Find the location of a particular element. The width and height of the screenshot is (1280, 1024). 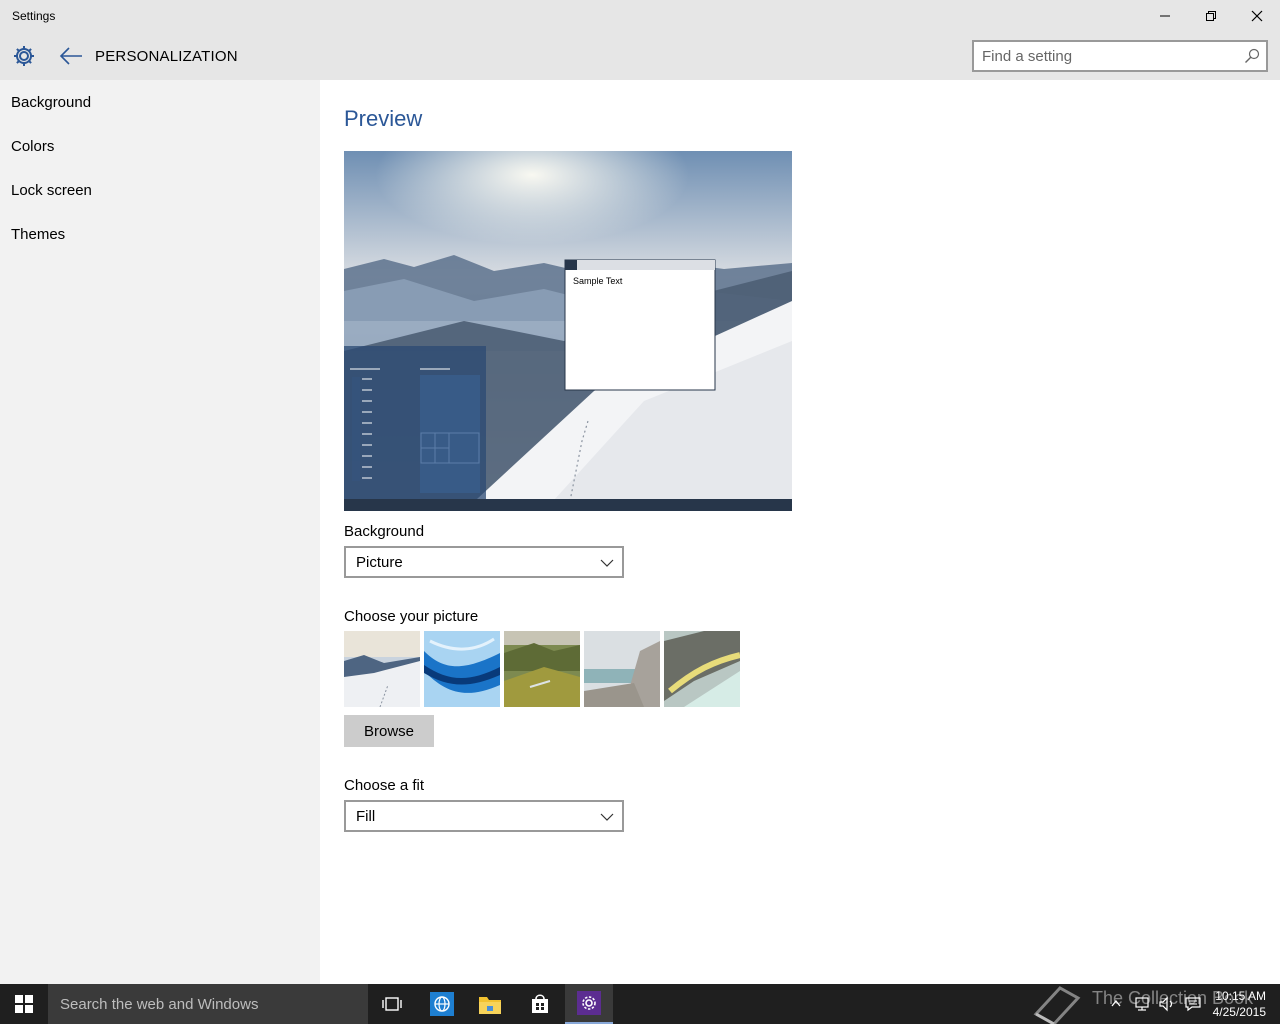

picture-thumbnails is located at coordinates (542, 669).